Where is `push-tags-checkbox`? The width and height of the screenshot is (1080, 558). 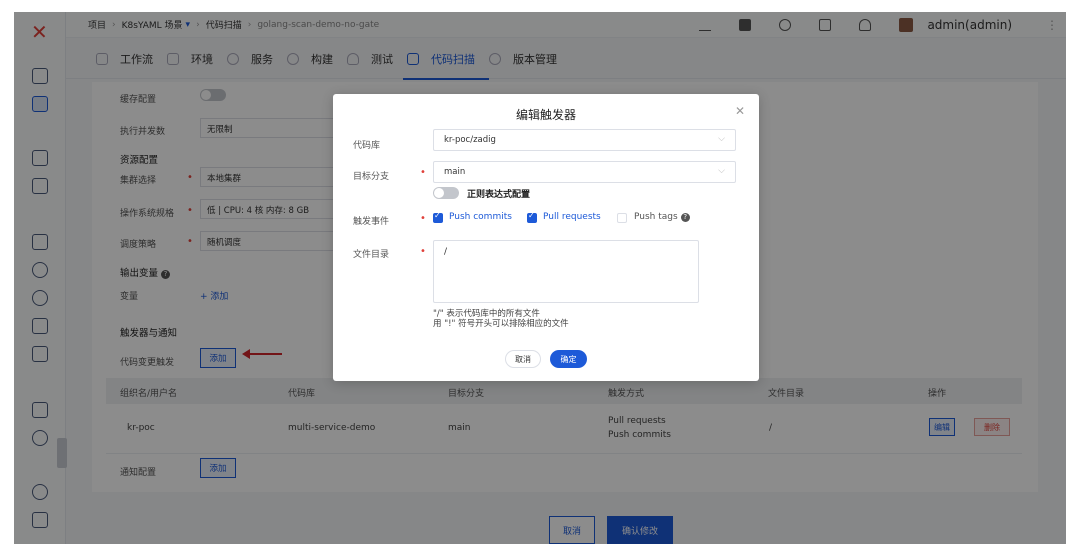
push-tags-checkbox is located at coordinates (622, 218).